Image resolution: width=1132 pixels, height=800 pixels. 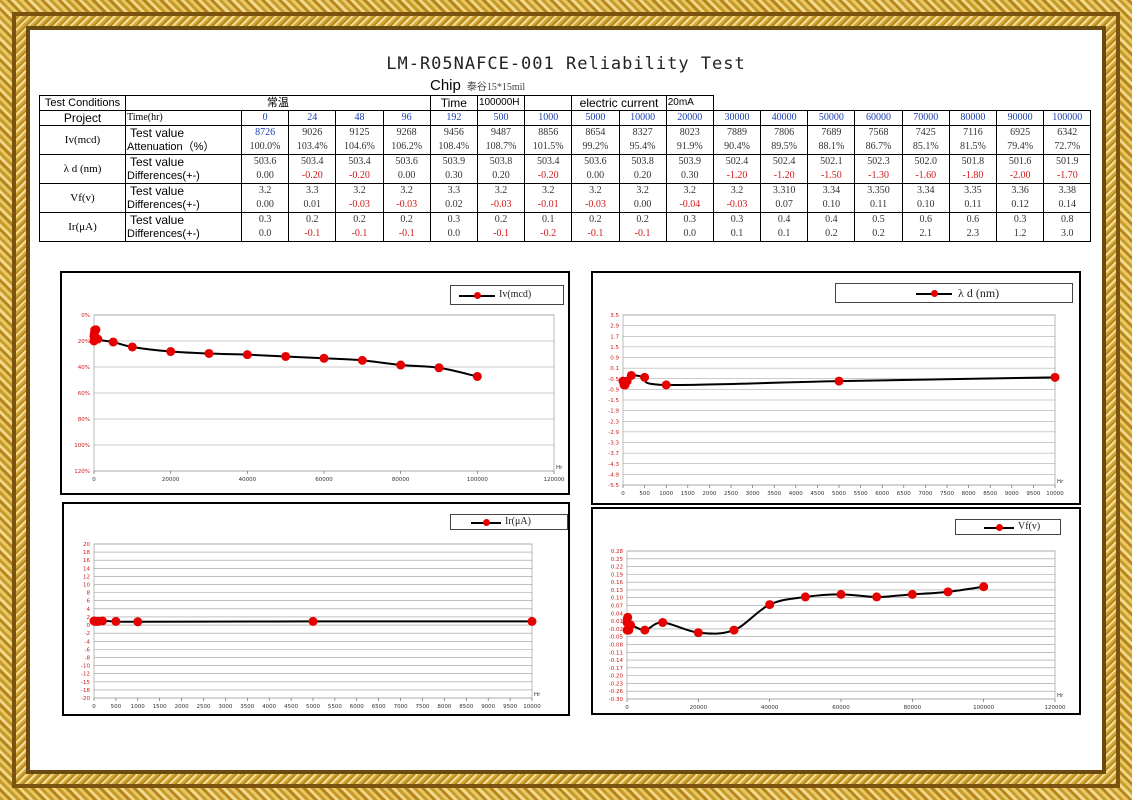 What do you see at coordinates (861, 494) in the screenshot?
I see `x-tick-label: 5500` at bounding box center [861, 494].